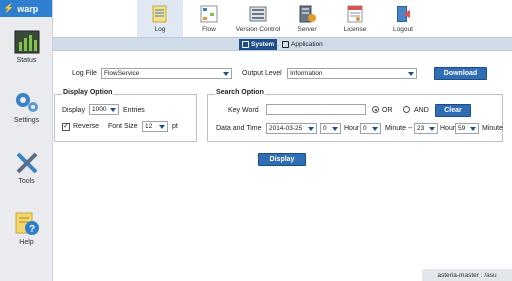 The width and height of the screenshot is (512, 281). Describe the element at coordinates (370, 128) in the screenshot. I see `start-minute-select: 0` at that location.